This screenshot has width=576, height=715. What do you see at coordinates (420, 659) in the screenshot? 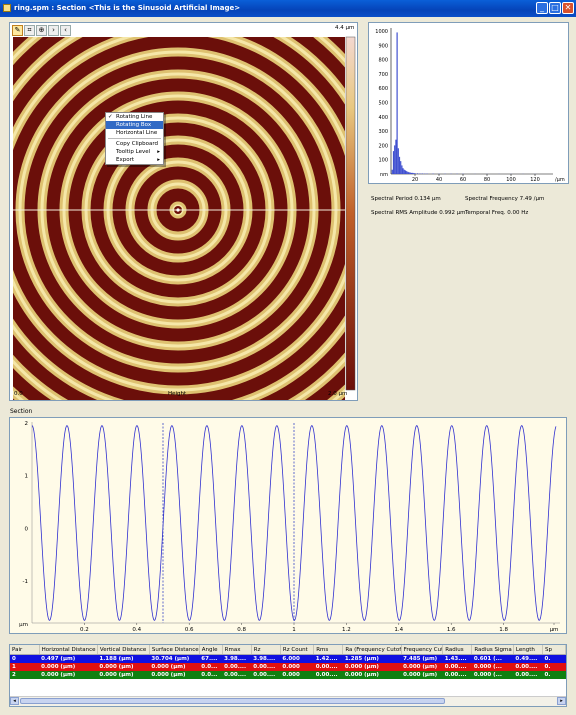
I see `table-cell: 7.485 (µm)` at bounding box center [420, 659].